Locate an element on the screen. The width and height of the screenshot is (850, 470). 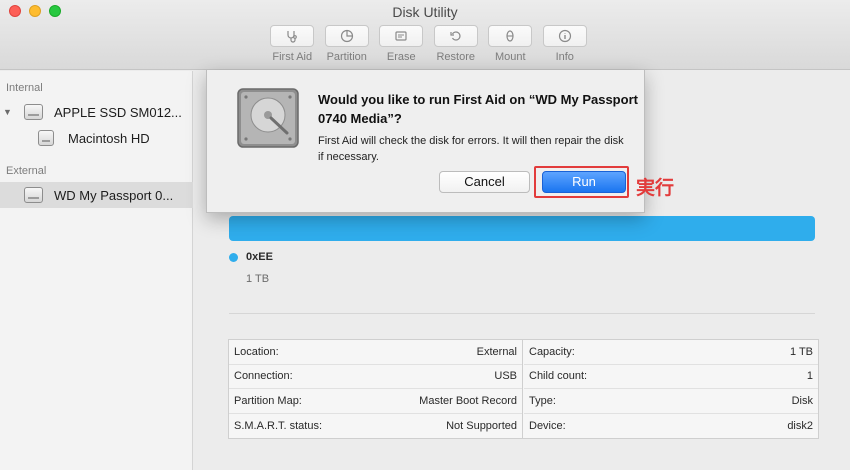
window-title: Disk Utility is located at coordinates (425, 12).